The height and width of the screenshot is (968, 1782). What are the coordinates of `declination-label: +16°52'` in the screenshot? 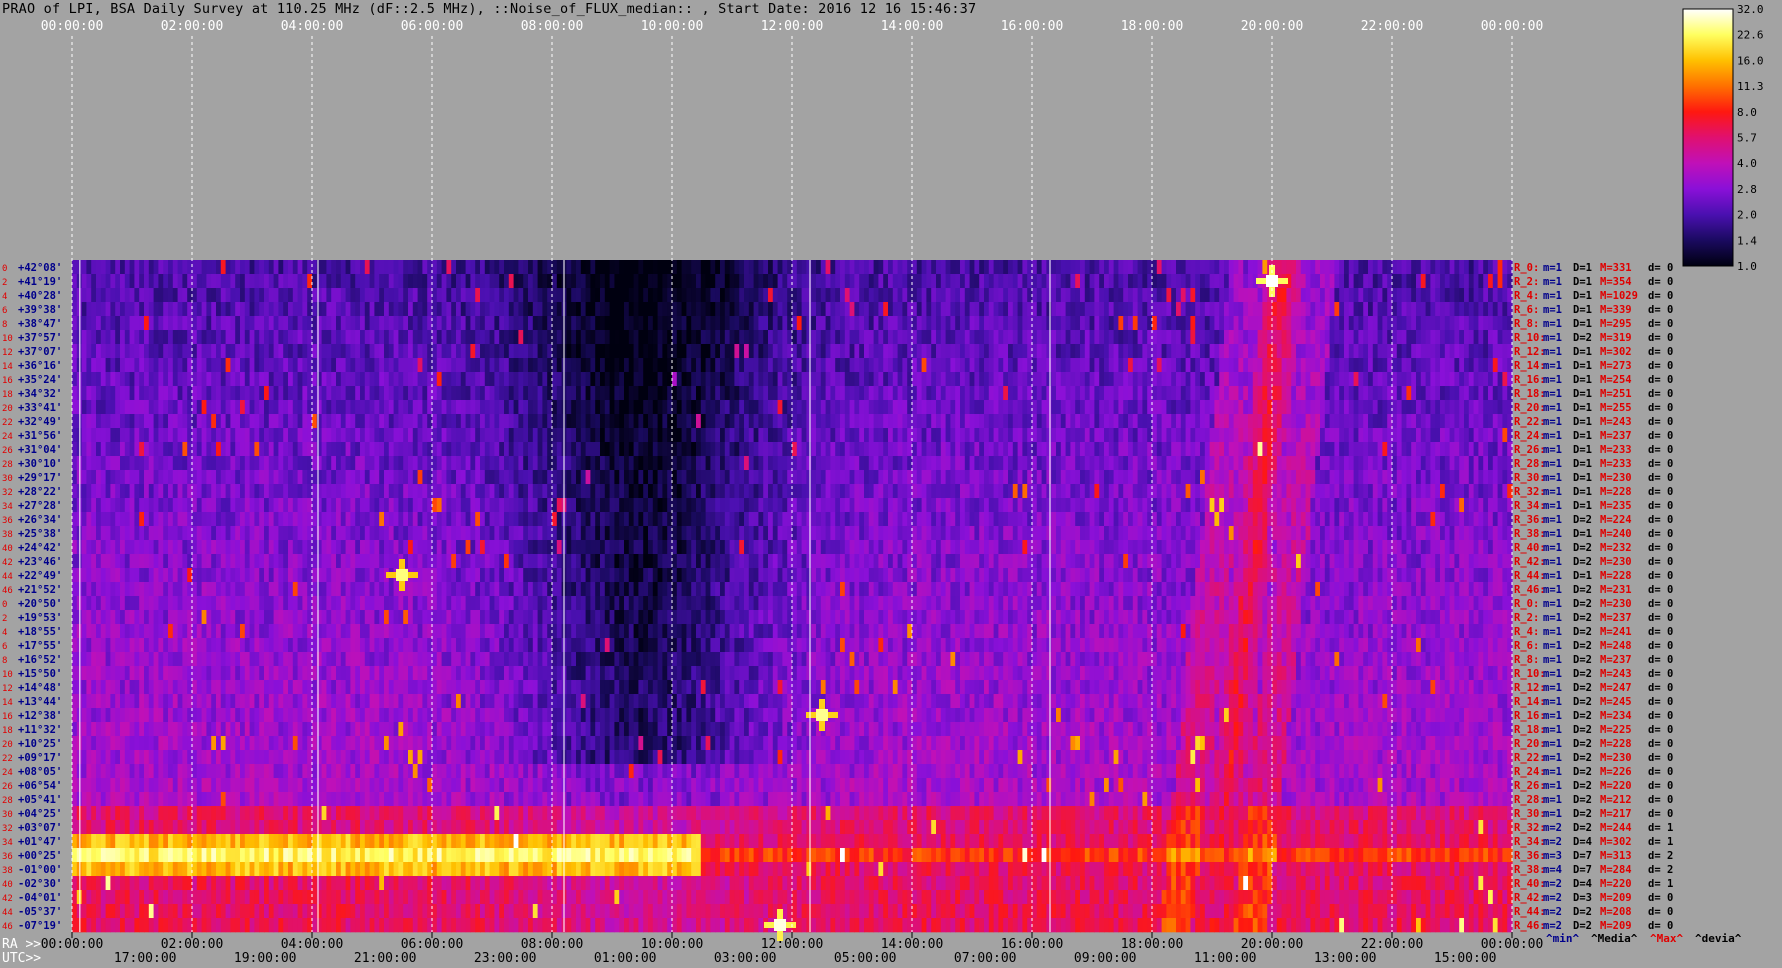 It's located at (40, 660).